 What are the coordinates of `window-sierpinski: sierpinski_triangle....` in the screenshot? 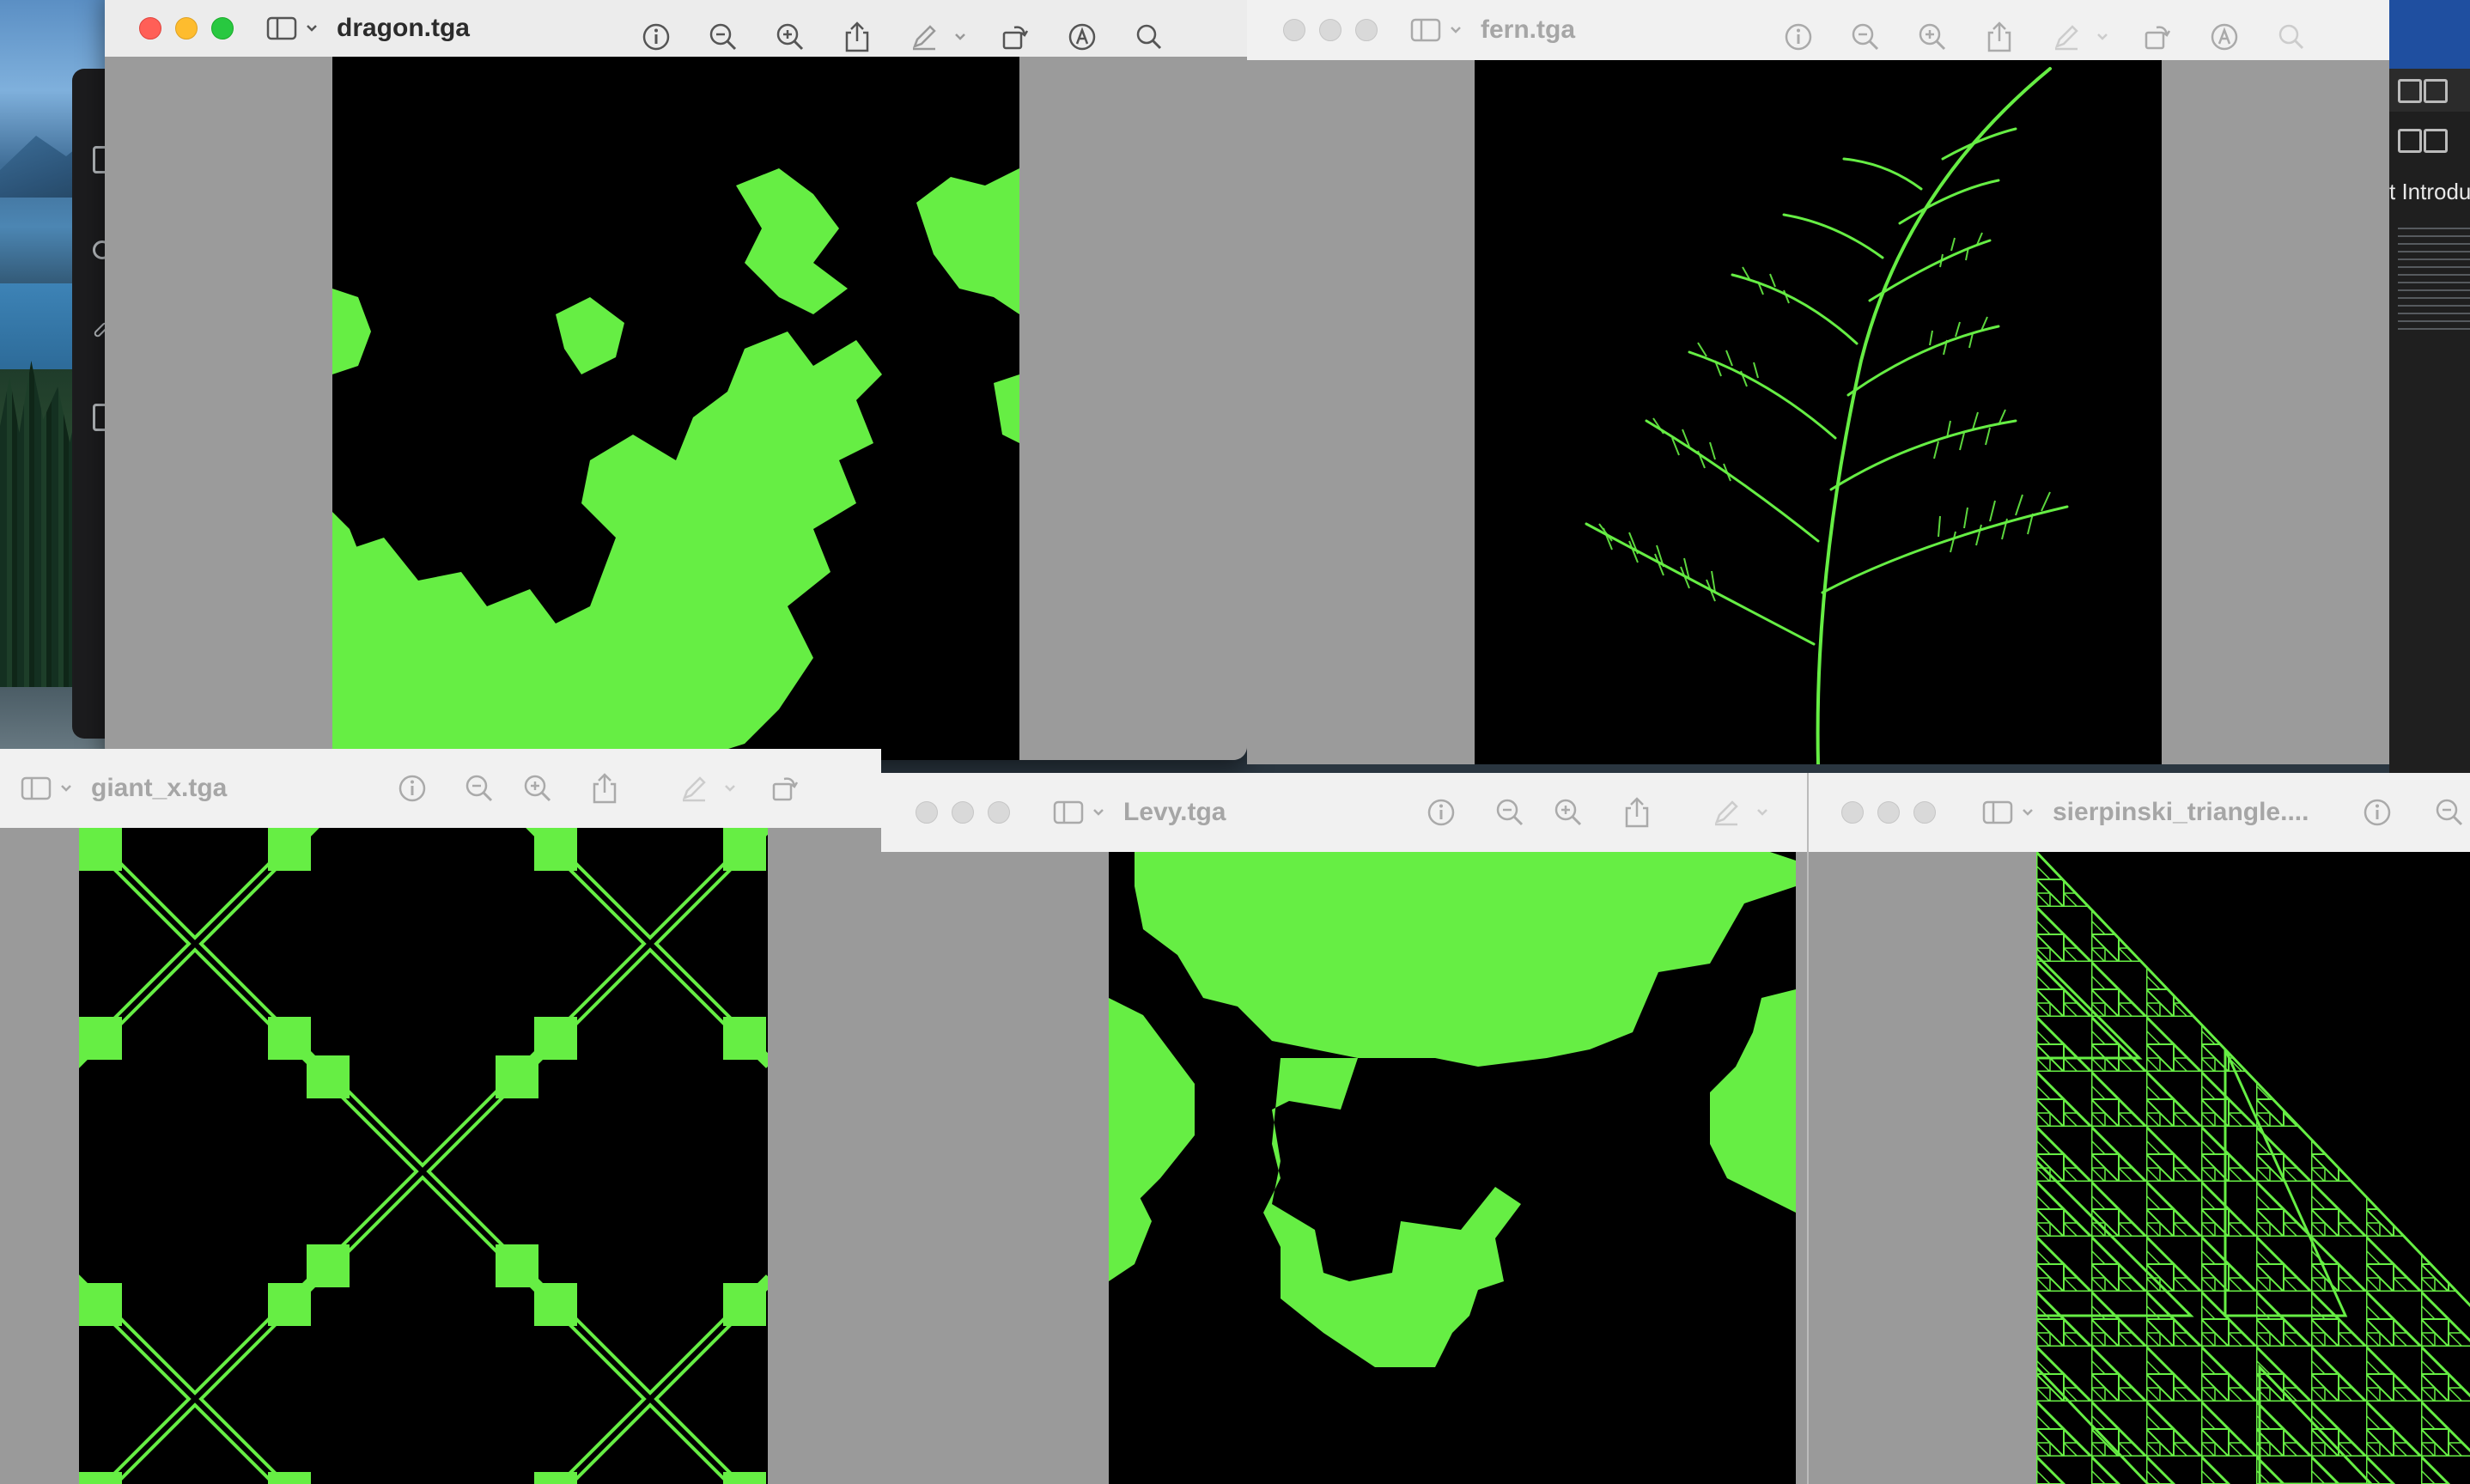 It's located at (2138, 1128).